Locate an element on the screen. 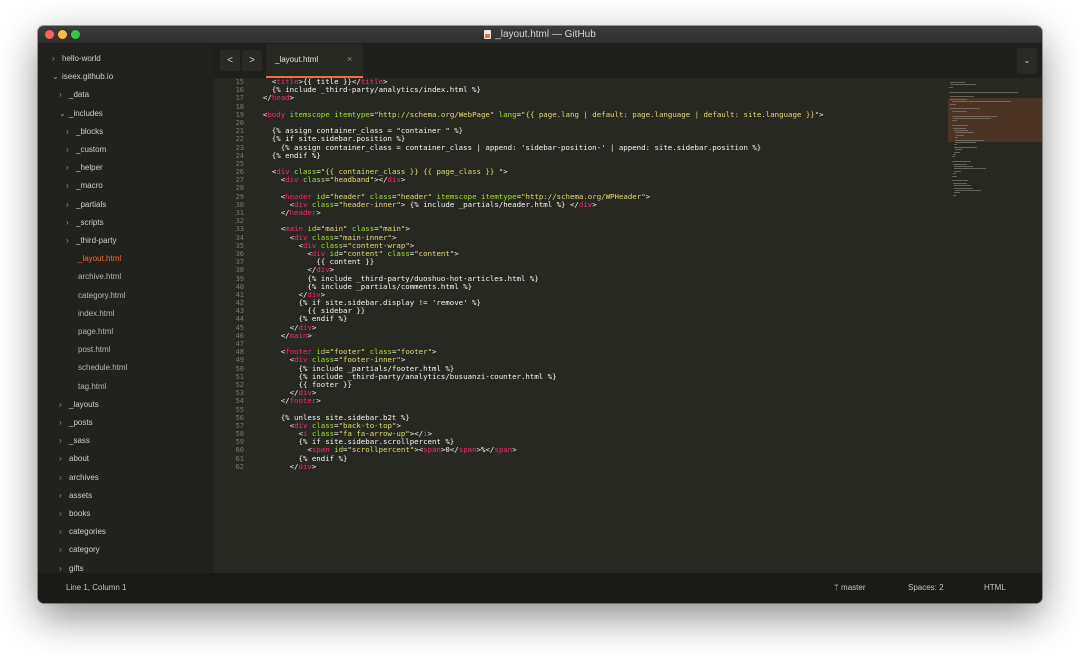 This screenshot has width=1080, height=655. code-line: <div class="headband"></div> is located at coordinates (604, 180).